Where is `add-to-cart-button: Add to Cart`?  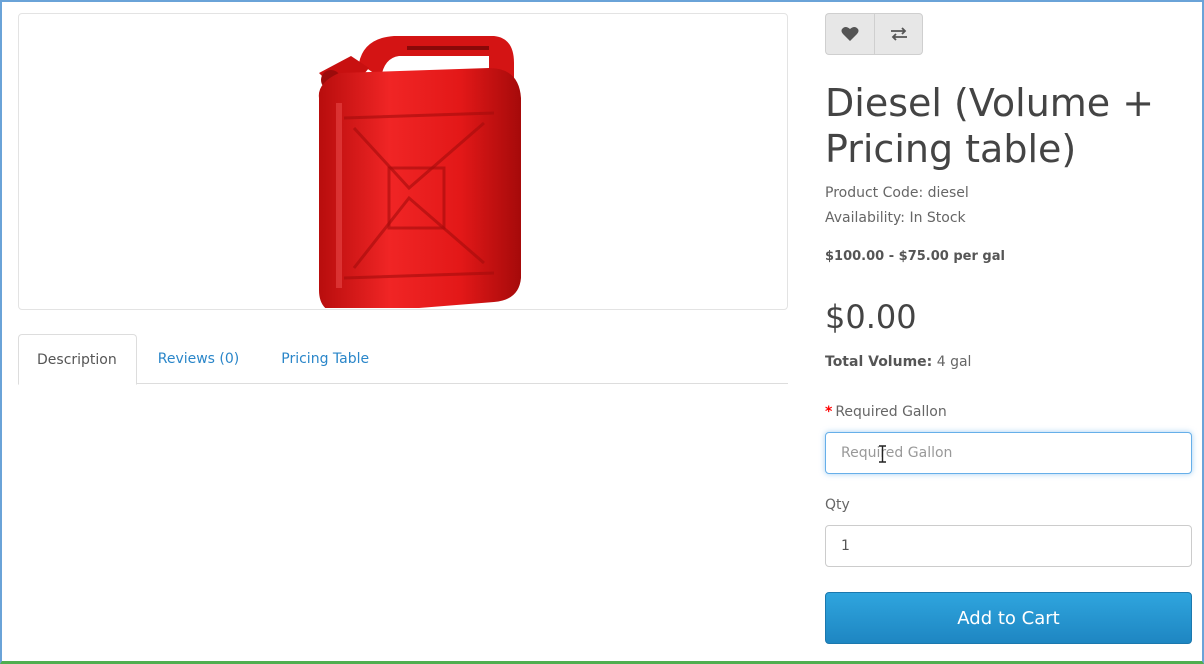
add-to-cart-button: Add to Cart is located at coordinates (1008, 618).